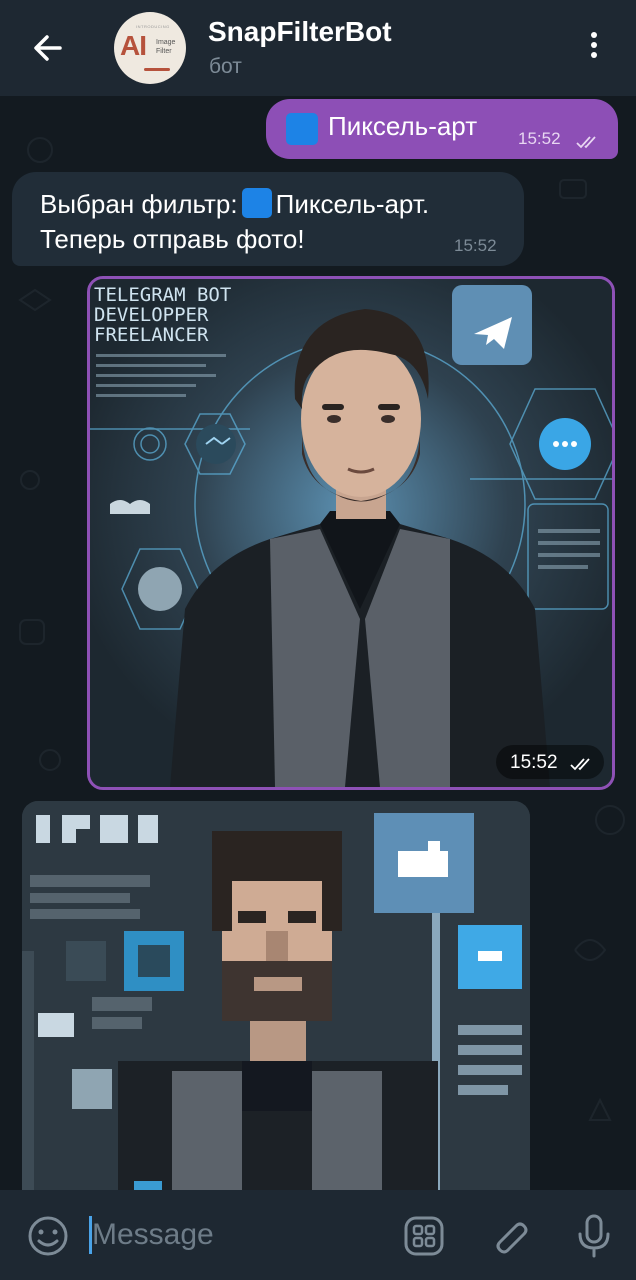 Image resolution: width=636 pixels, height=1280 pixels. Describe the element at coordinates (162, 295) in the screenshot. I see `photo-overlay-line1: TELEGRAM BOT` at that location.